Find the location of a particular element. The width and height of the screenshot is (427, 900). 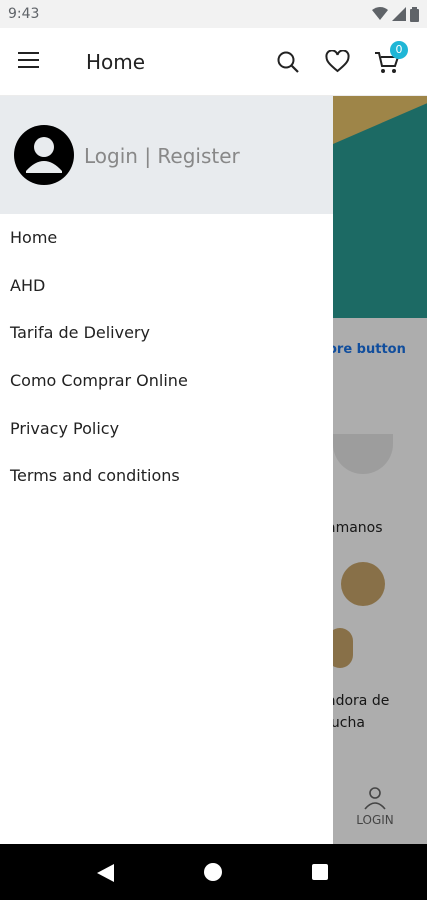

status-icons is located at coordinates (395, 14).